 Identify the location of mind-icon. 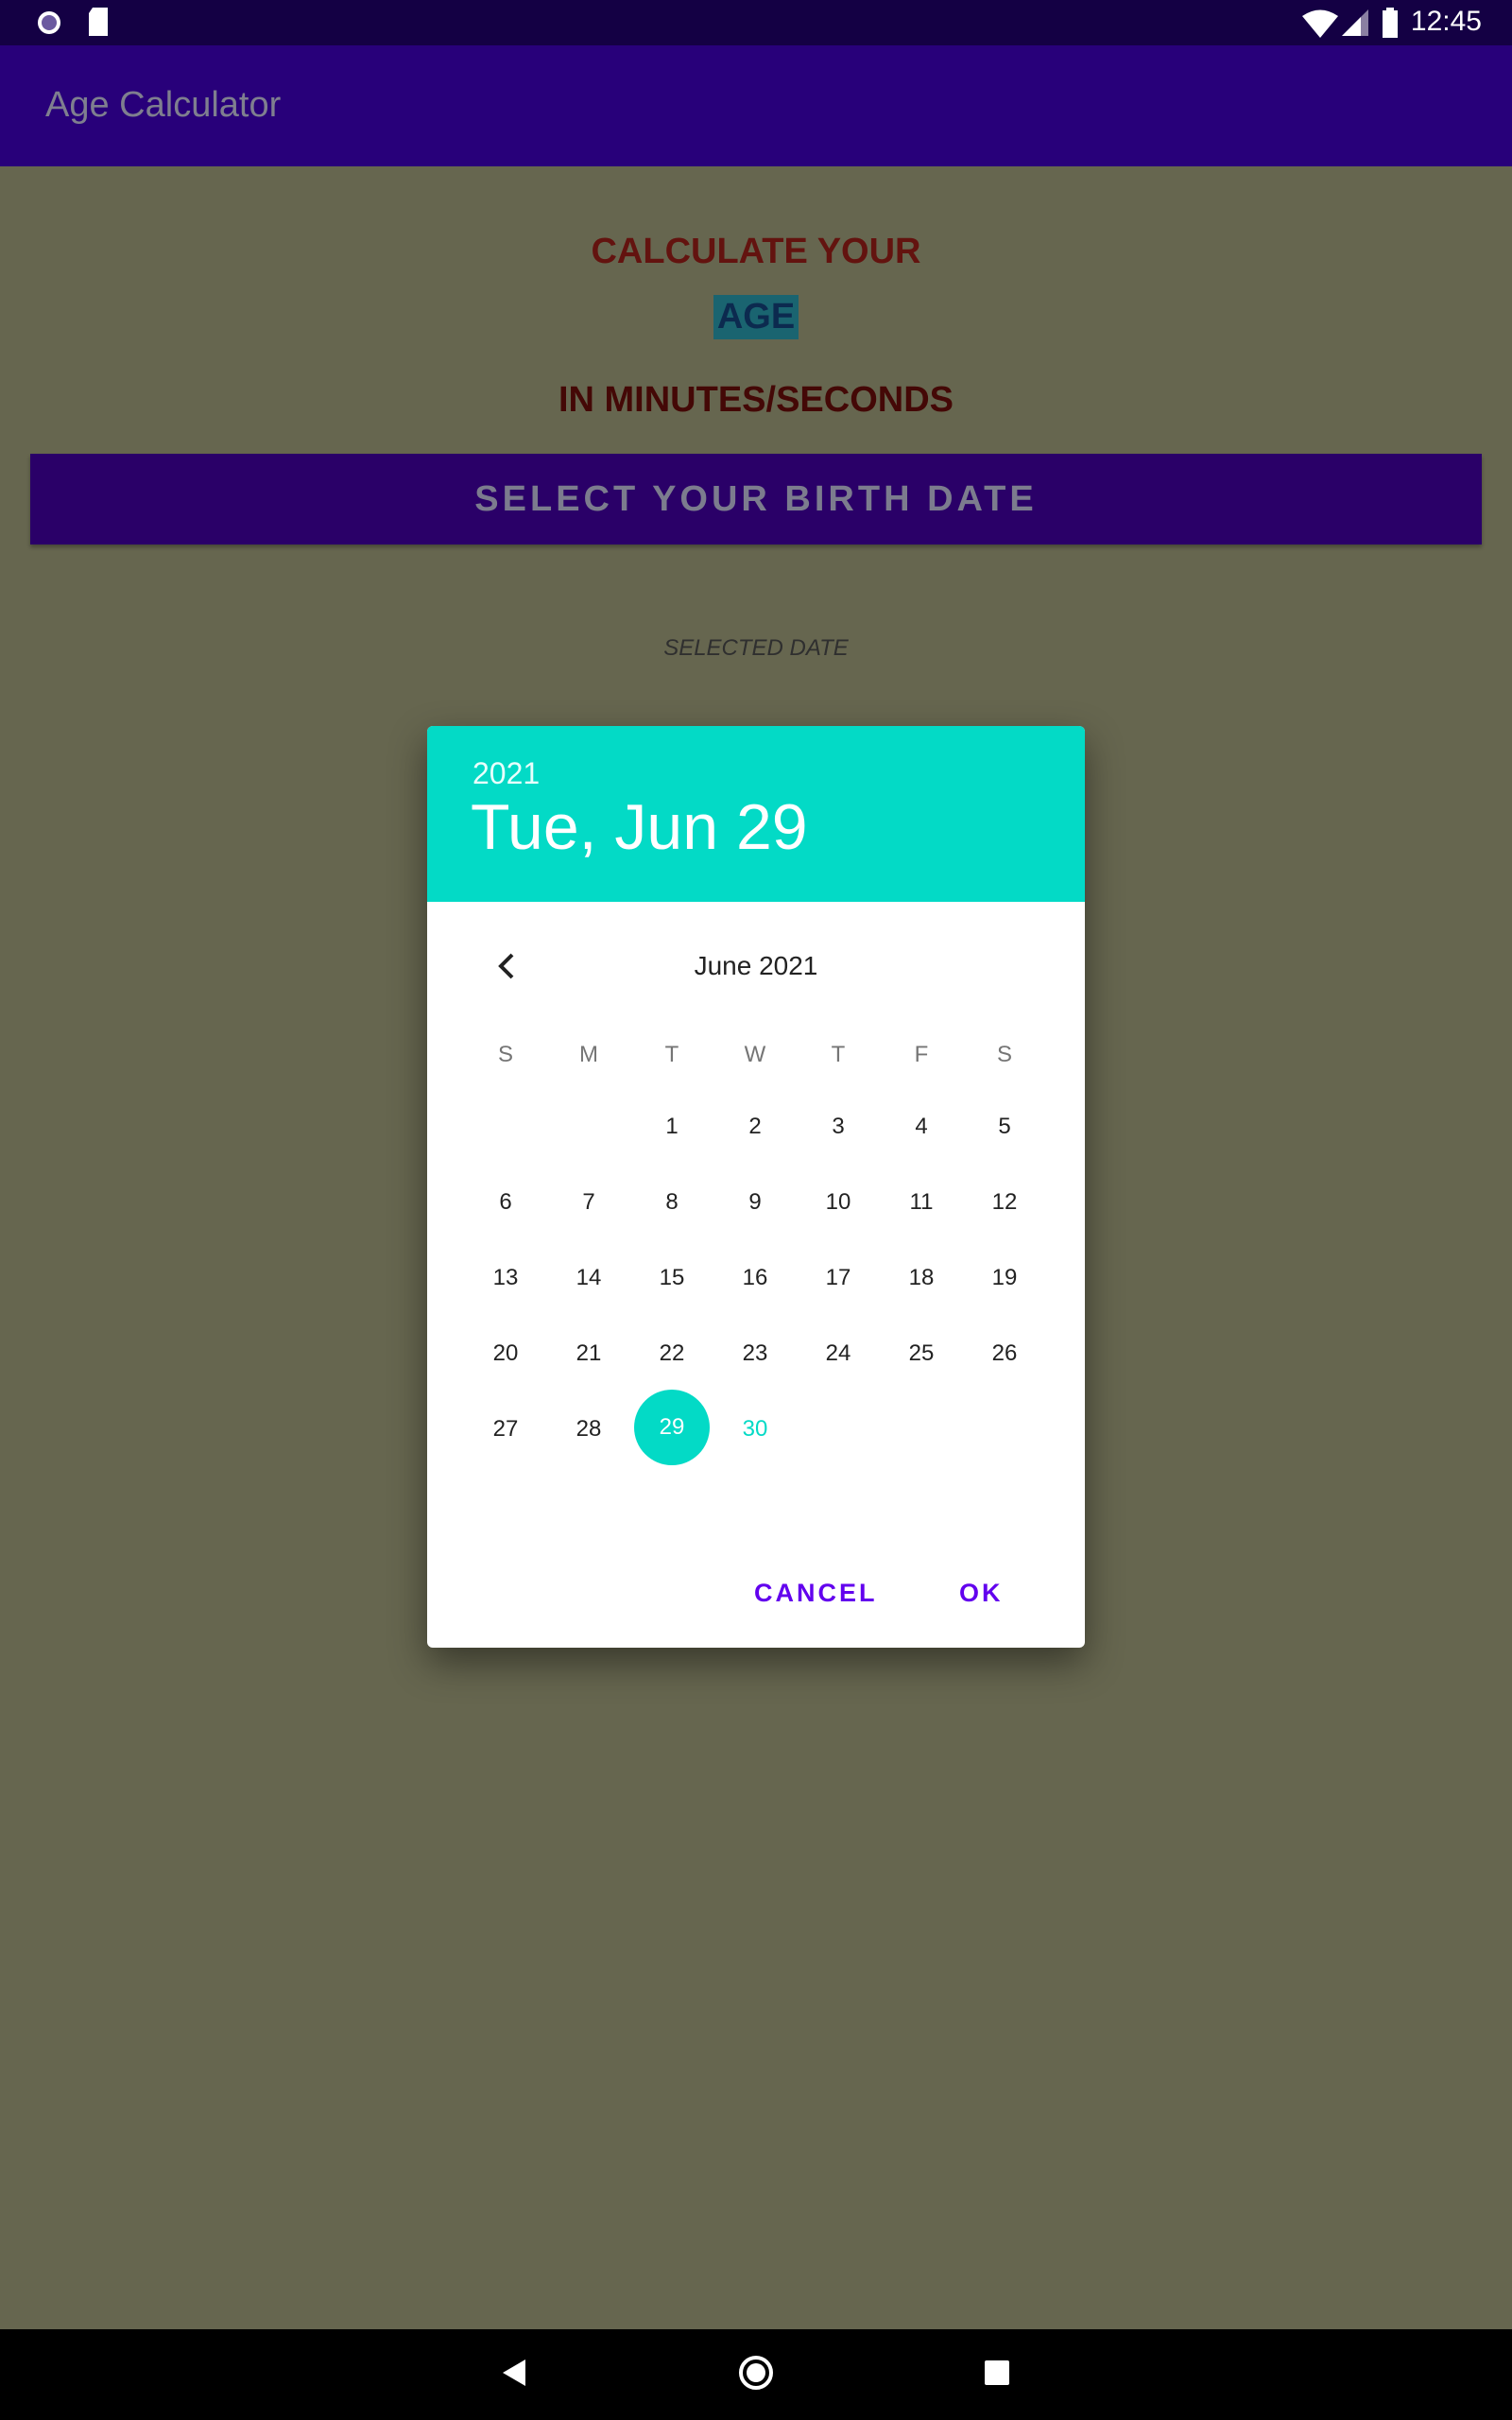
(49, 22).